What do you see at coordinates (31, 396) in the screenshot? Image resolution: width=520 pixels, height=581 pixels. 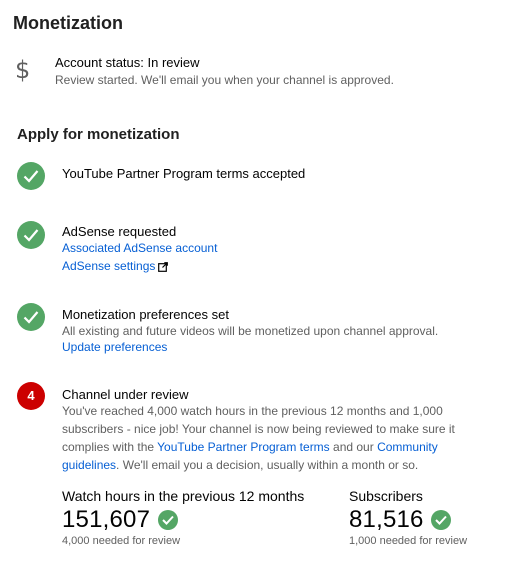 I see `step-4-number: 4` at bounding box center [31, 396].